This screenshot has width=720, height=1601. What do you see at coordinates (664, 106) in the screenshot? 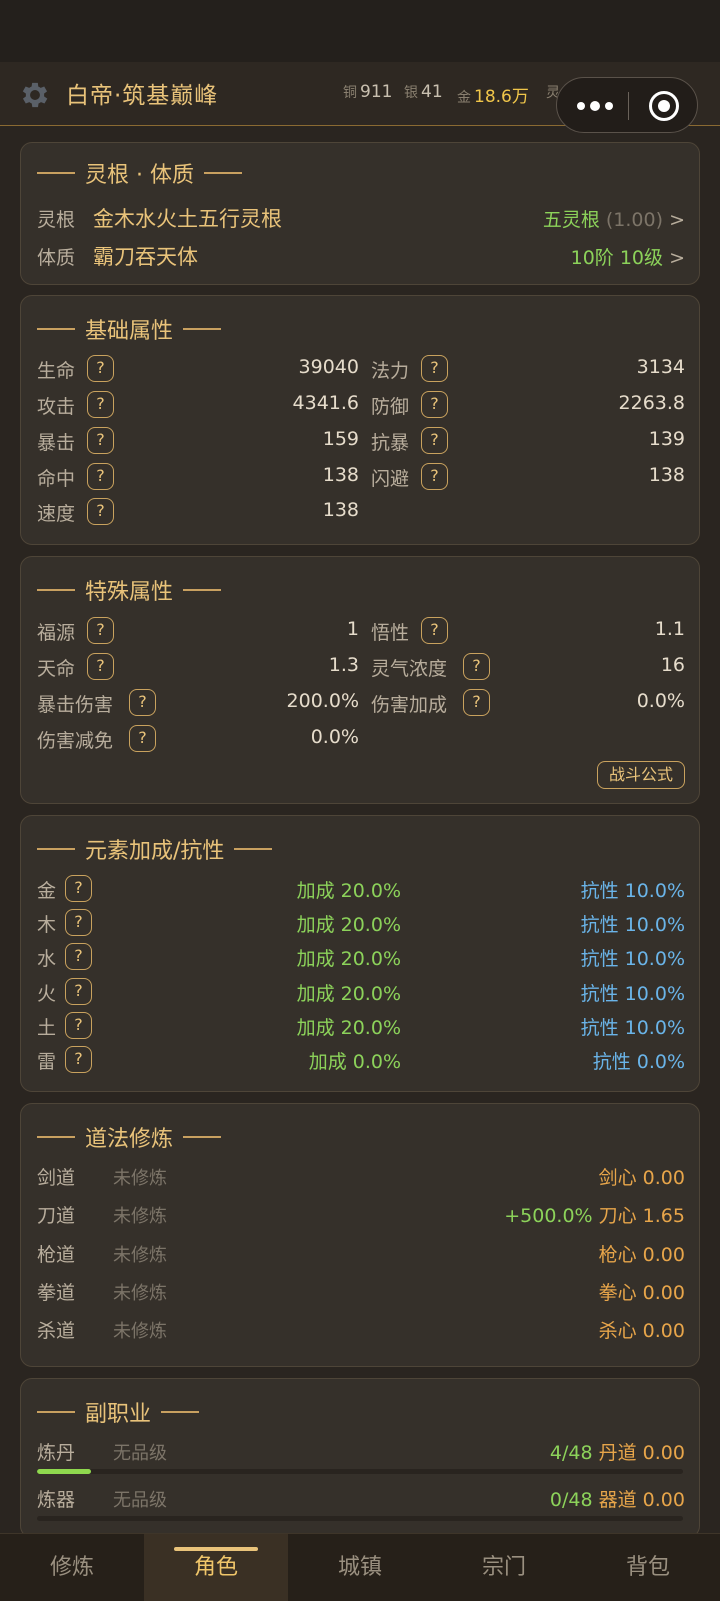
I see `close-miniapp-icon` at bounding box center [664, 106].